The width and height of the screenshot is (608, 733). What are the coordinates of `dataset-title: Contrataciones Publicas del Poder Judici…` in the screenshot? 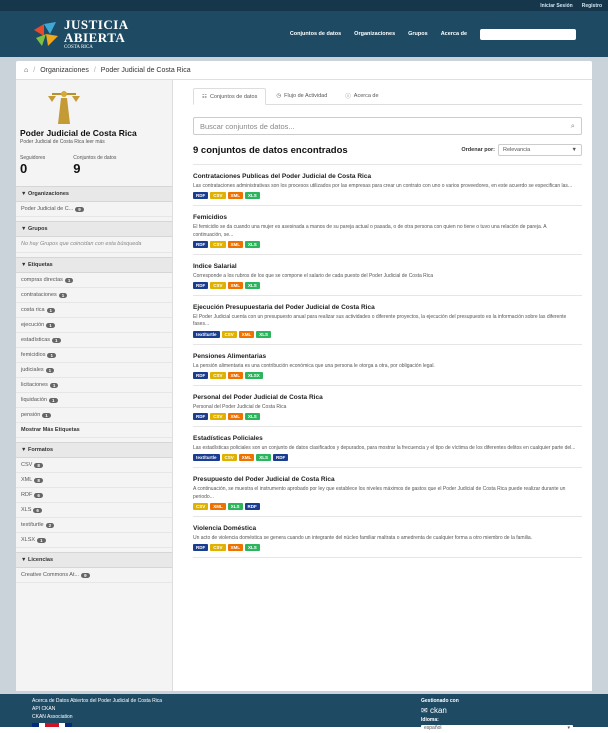 It's located at (387, 176).